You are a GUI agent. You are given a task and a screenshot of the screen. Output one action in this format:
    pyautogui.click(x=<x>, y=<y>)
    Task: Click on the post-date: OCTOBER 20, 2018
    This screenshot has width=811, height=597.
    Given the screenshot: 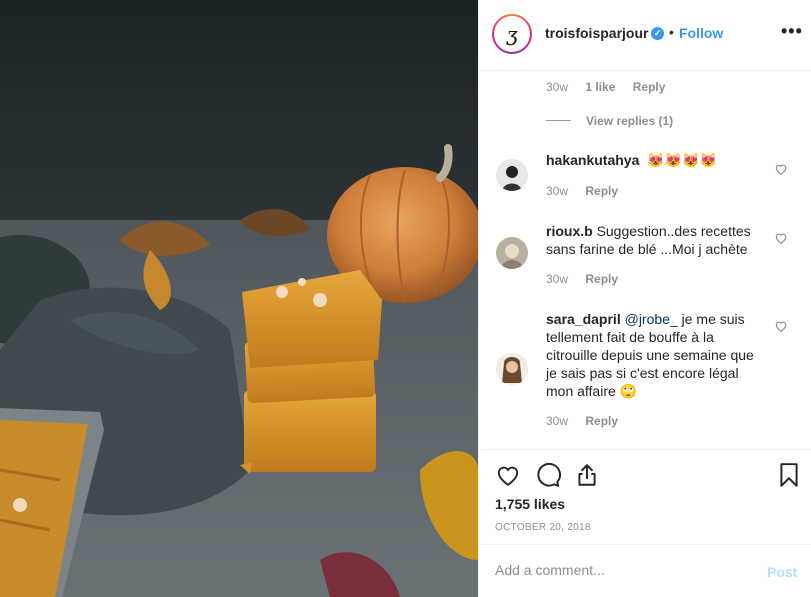 What is the action you would take?
    pyautogui.click(x=543, y=527)
    